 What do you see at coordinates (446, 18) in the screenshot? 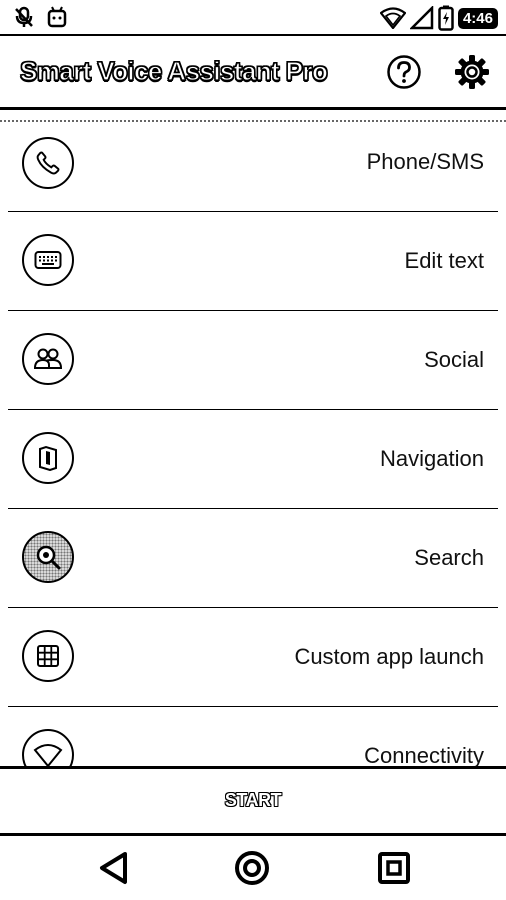
I see `battery-charging-icon` at bounding box center [446, 18].